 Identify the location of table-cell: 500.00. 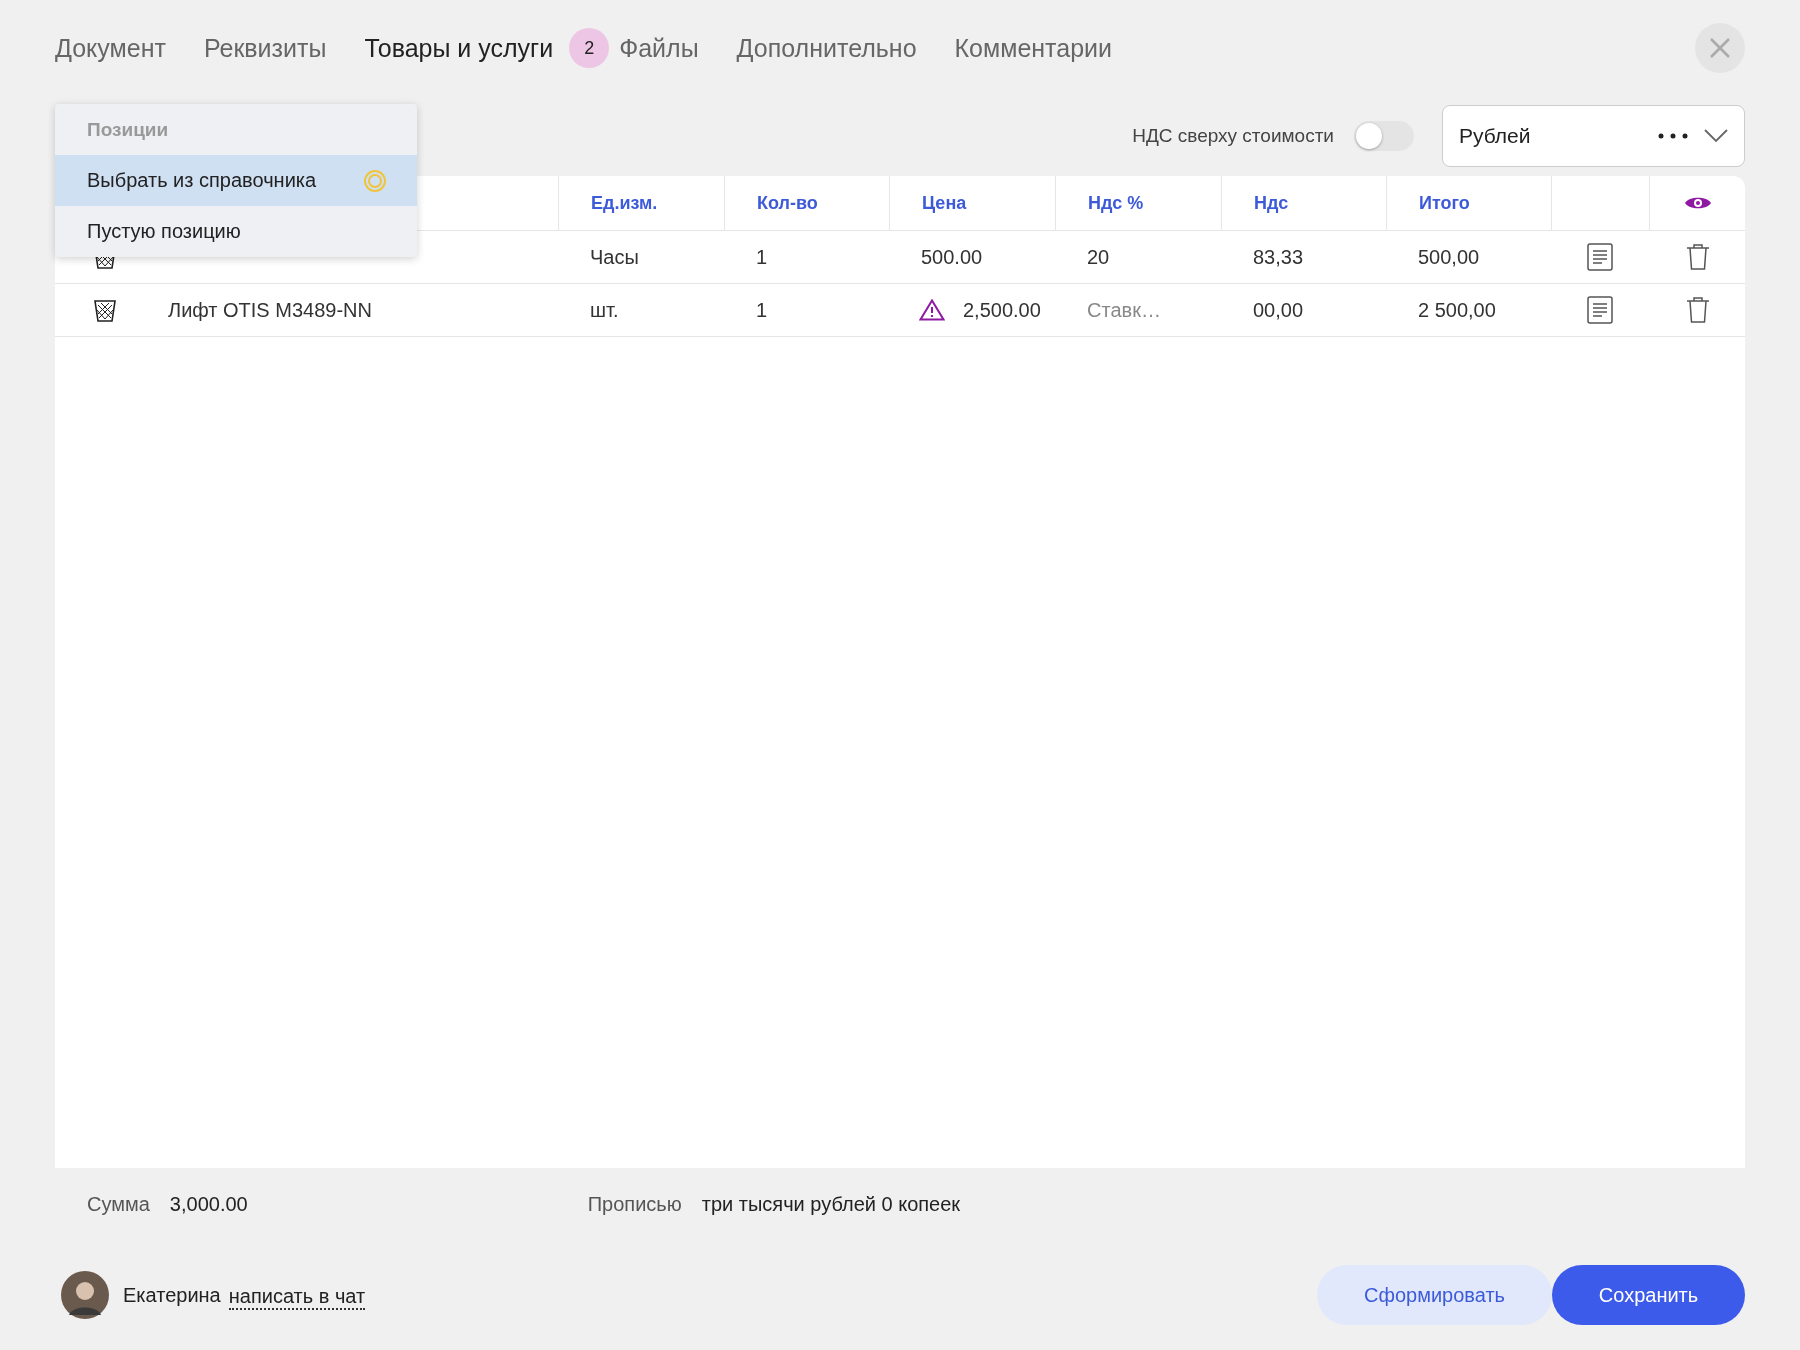
(952, 257).